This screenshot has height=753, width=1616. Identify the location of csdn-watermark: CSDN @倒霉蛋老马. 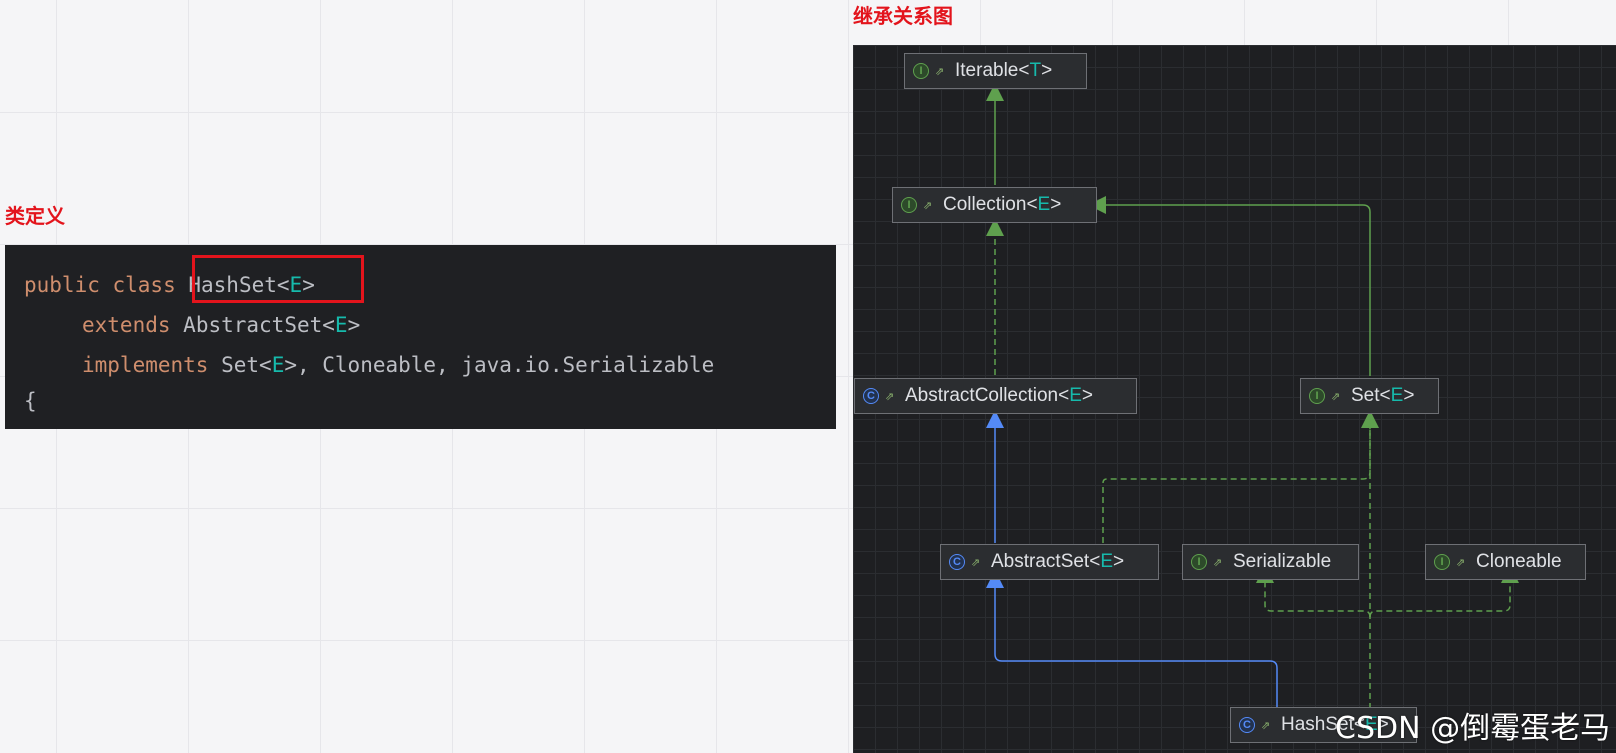
(1473, 728).